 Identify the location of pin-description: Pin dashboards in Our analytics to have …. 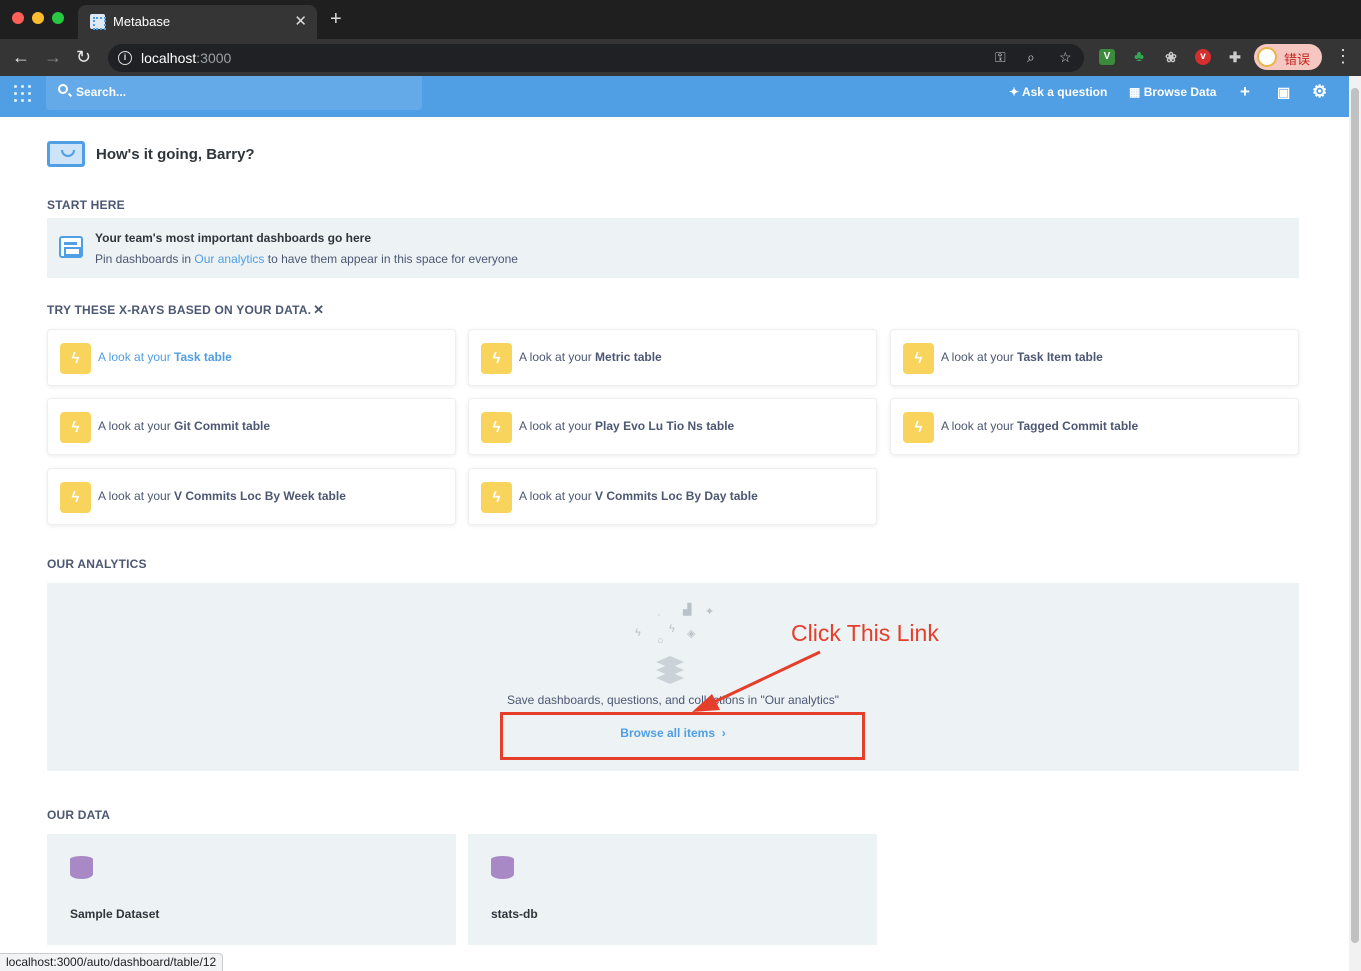
(306, 259).